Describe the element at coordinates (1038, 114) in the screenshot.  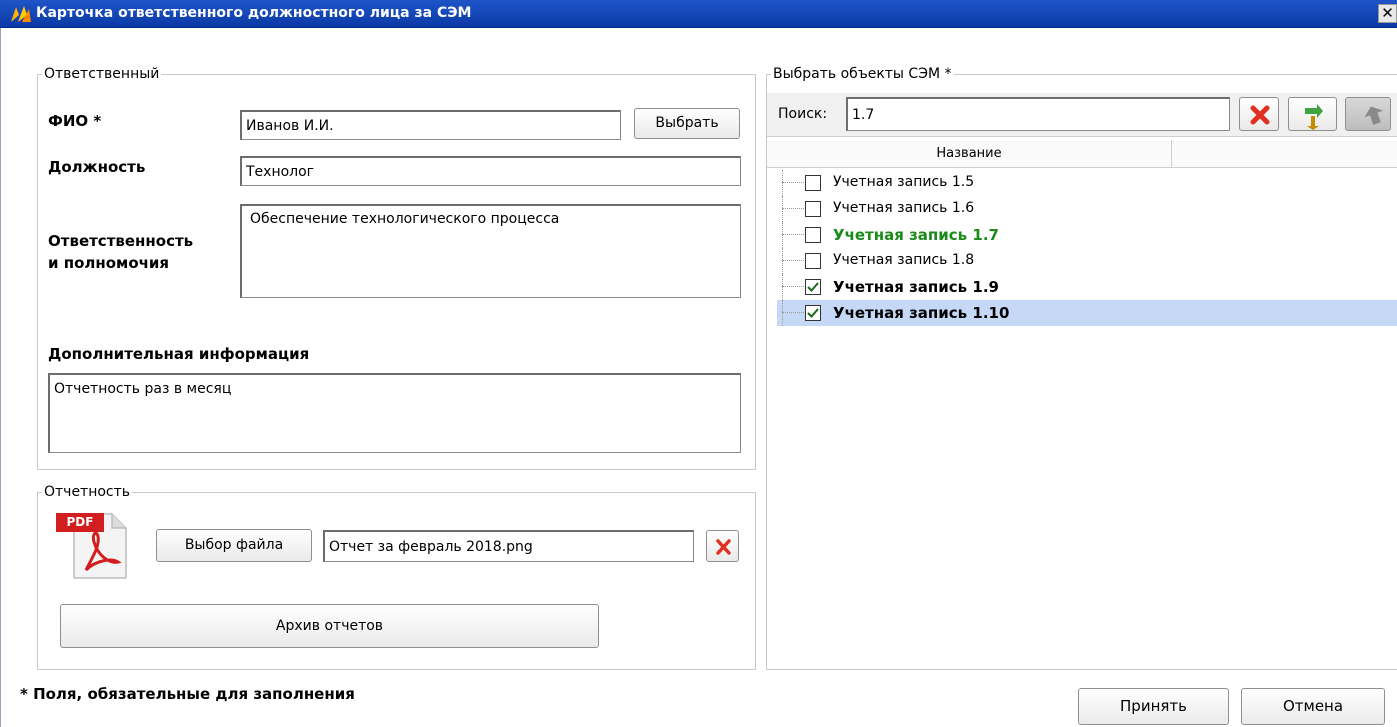
I see `search-input` at that location.